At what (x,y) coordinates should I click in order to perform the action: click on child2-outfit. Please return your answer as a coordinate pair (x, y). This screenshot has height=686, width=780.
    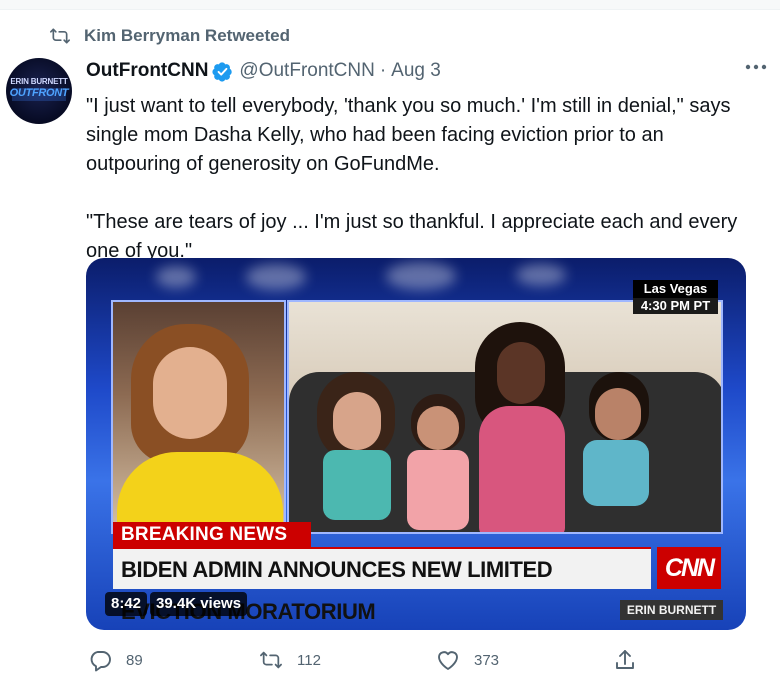
    Looking at the image, I should click on (438, 490).